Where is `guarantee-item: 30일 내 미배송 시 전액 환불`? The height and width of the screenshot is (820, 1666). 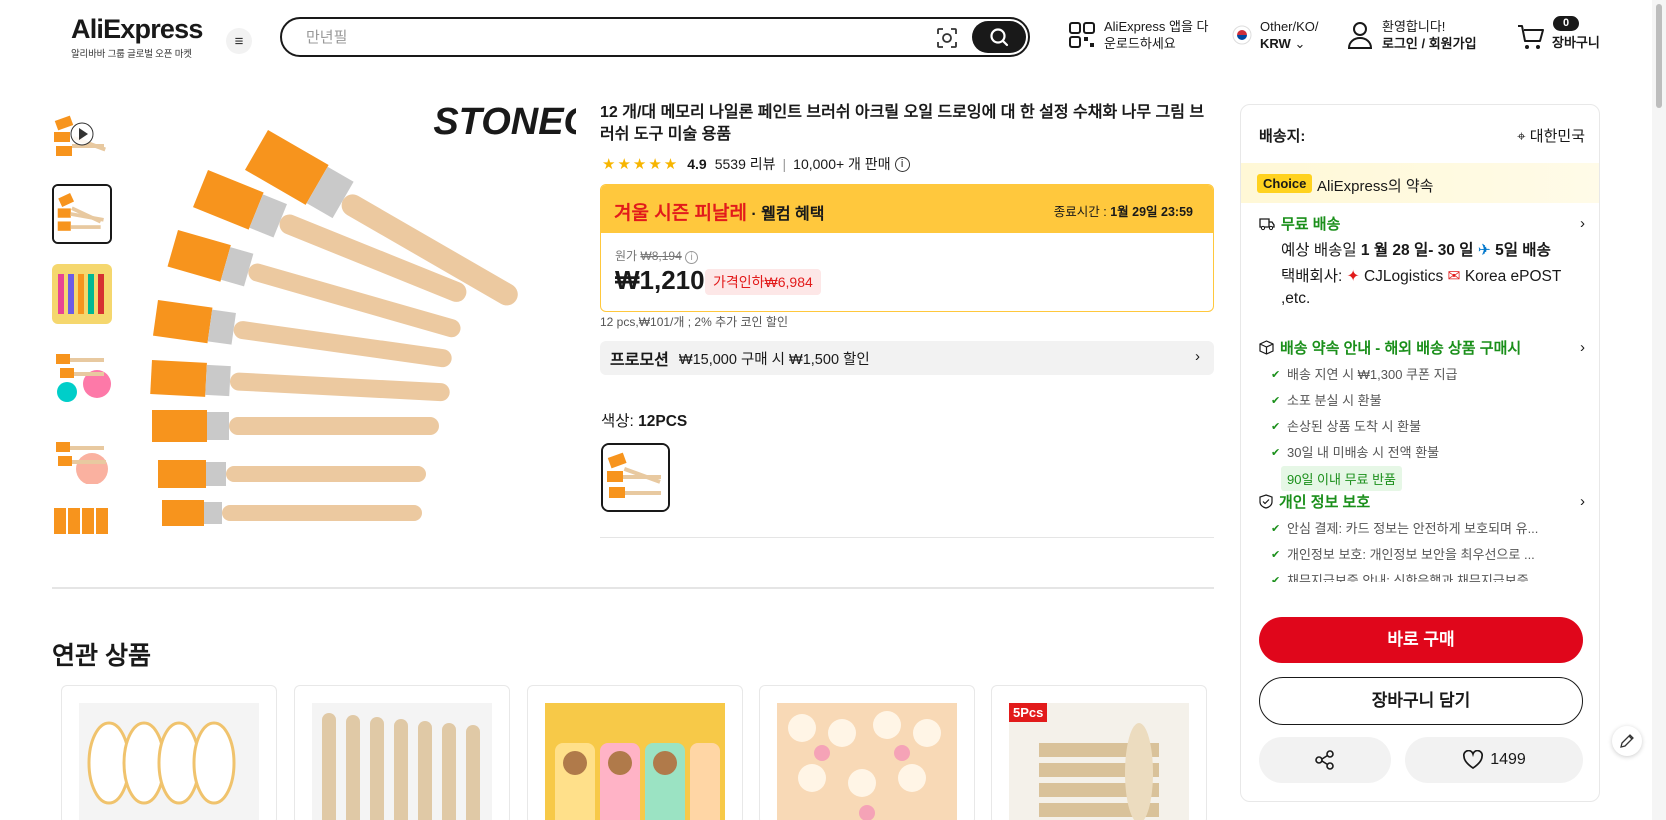 guarantee-item: 30일 내 미배송 시 전액 환불 is located at coordinates (1422, 453).